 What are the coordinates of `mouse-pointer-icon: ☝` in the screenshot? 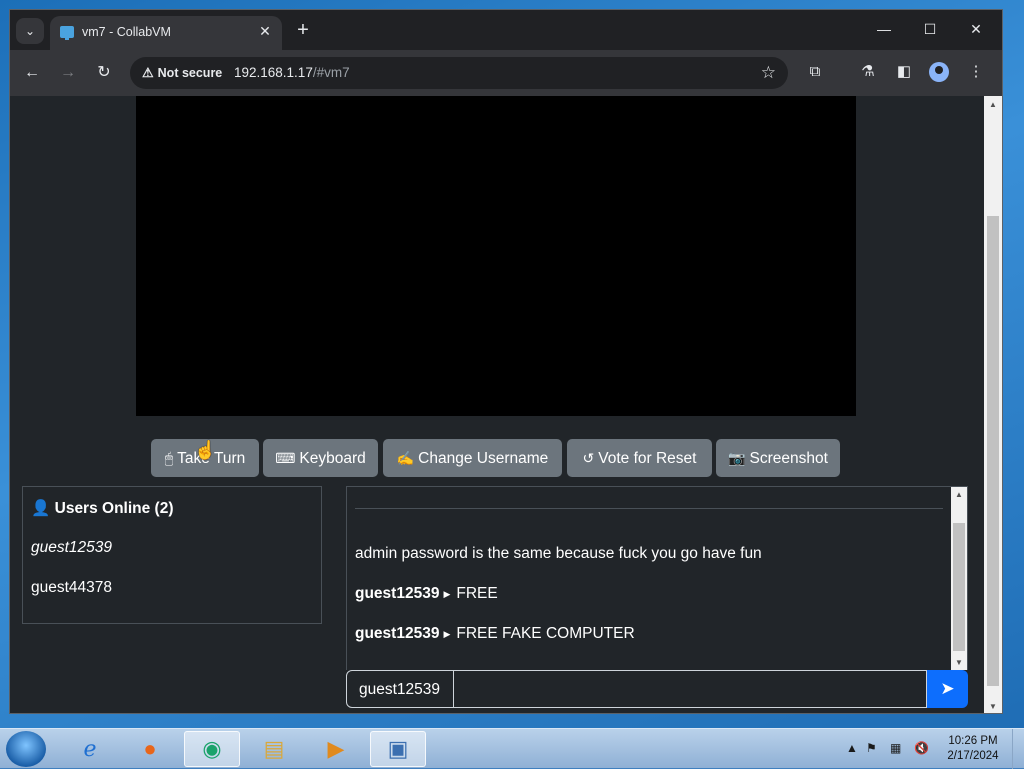 It's located at (205, 450).